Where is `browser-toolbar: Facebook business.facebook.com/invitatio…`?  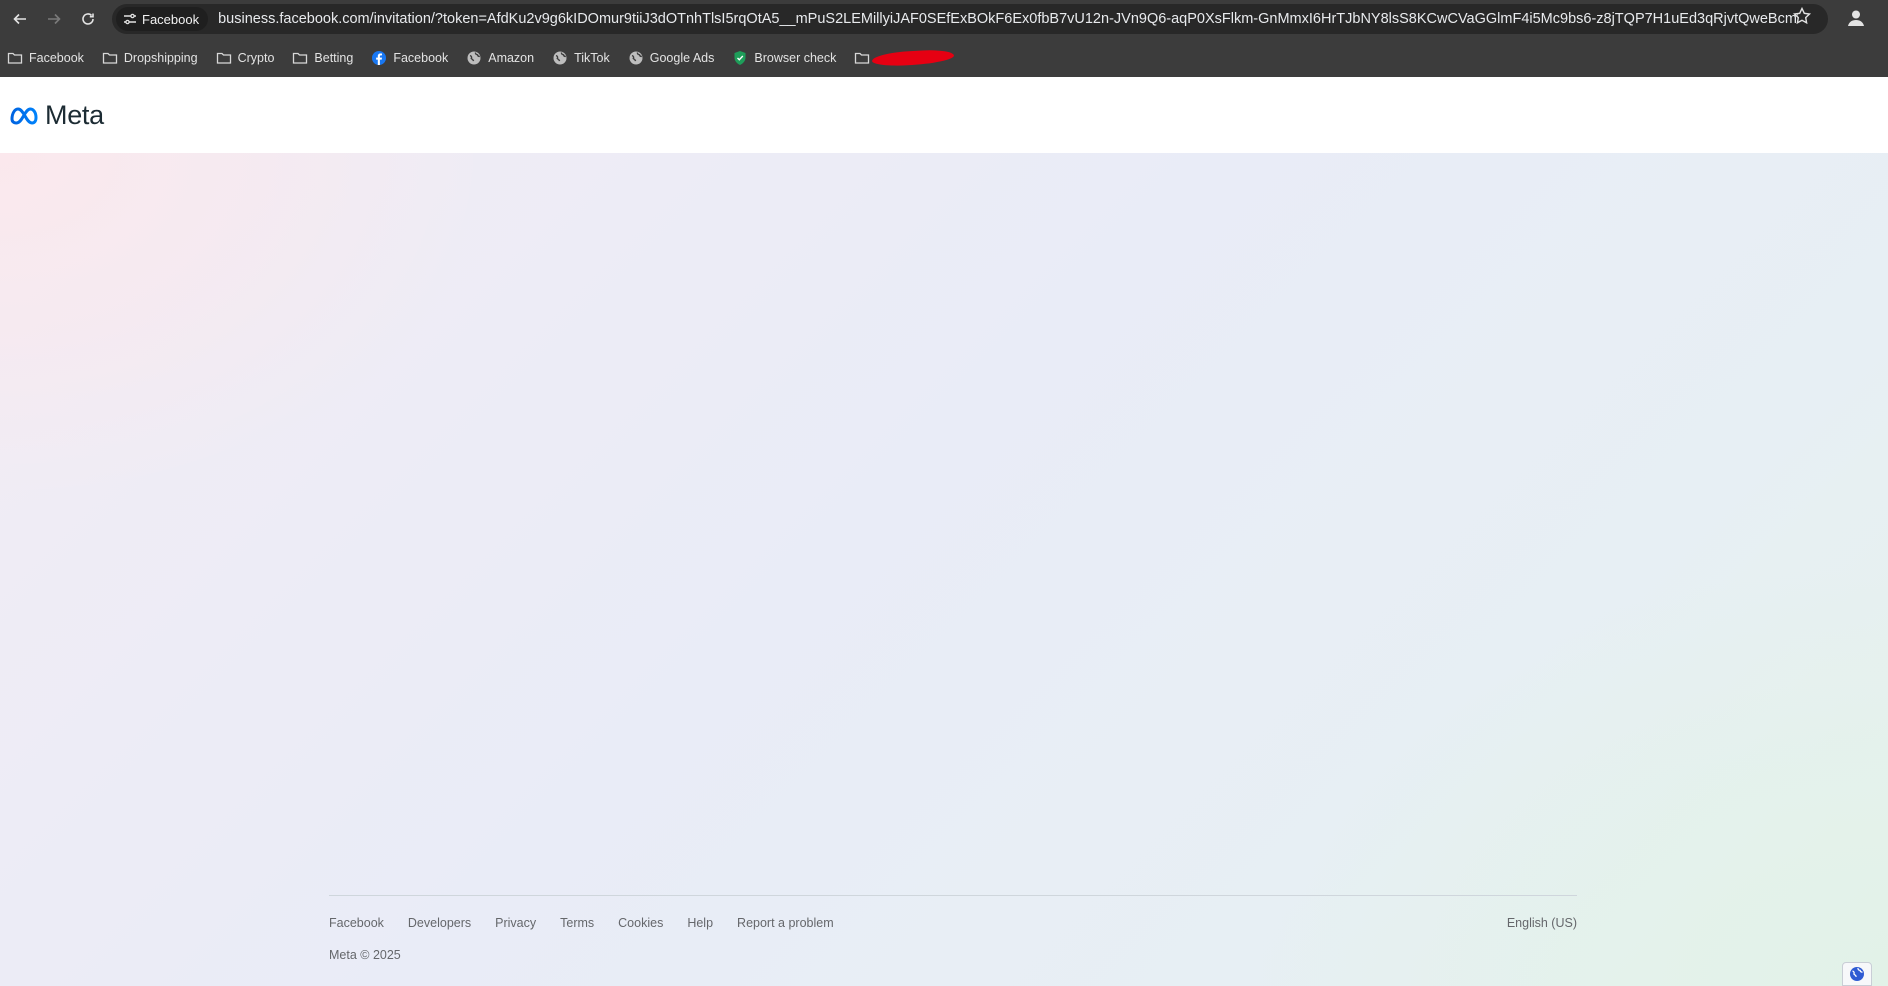 browser-toolbar: Facebook business.facebook.com/invitatio… is located at coordinates (944, 19).